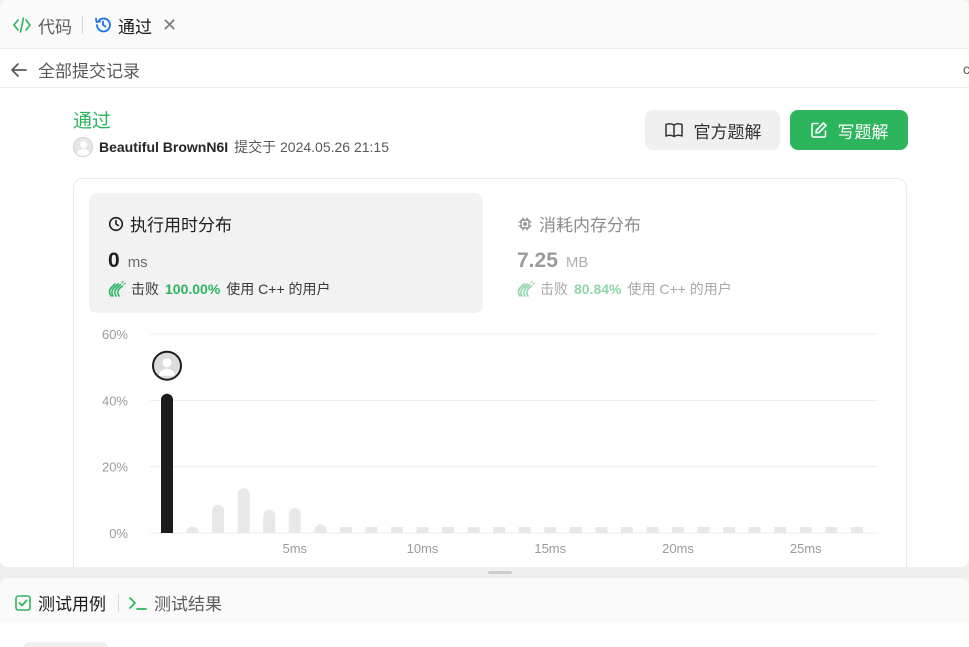 This screenshot has height=647, width=969. I want to click on tab-code-label: 代码, so click(55, 27).